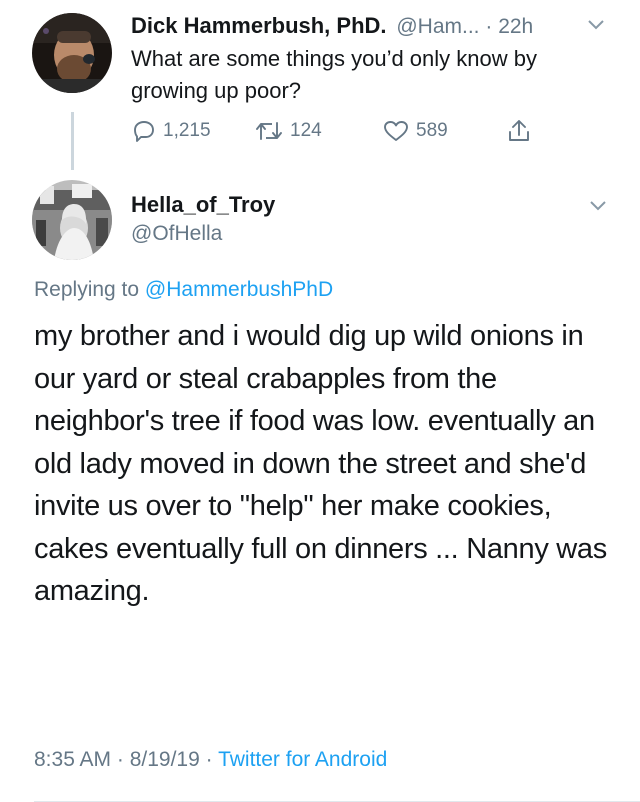 The image size is (640, 802). I want to click on retweet-icon, so click(269, 131).